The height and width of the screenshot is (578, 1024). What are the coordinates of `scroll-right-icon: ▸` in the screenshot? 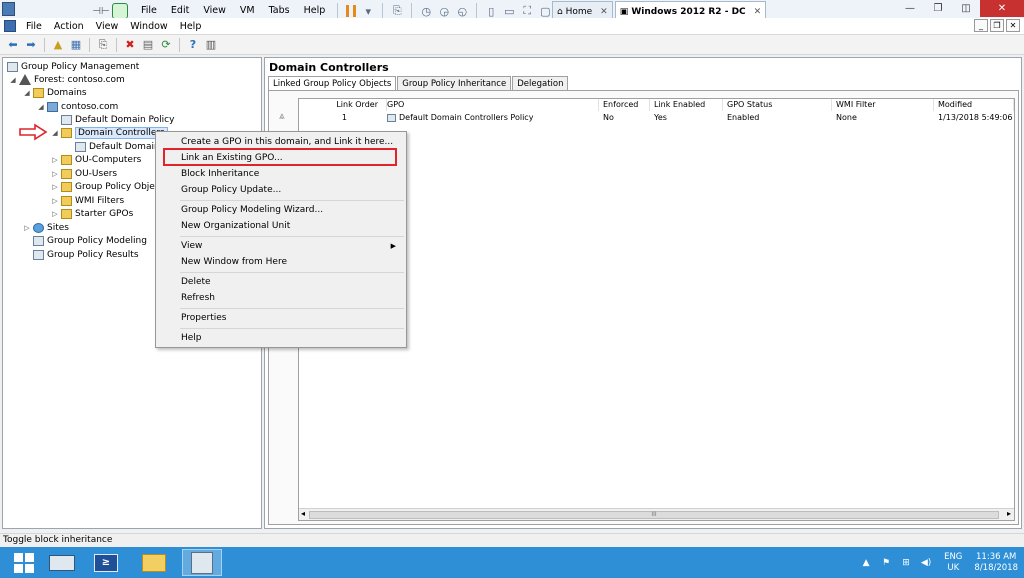 It's located at (1009, 513).